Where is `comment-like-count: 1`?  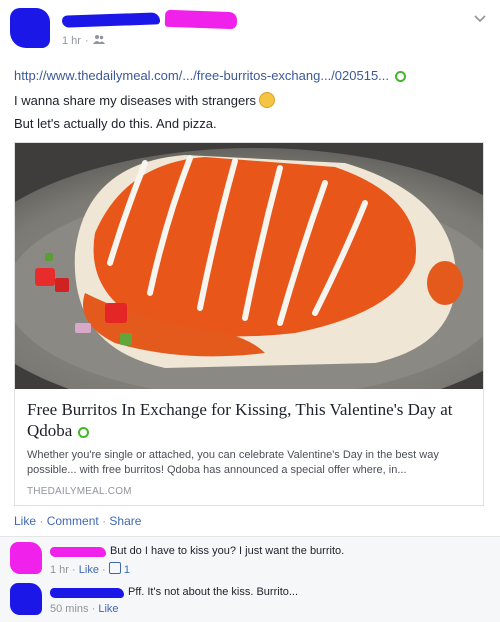 comment-like-count: 1 is located at coordinates (127, 570).